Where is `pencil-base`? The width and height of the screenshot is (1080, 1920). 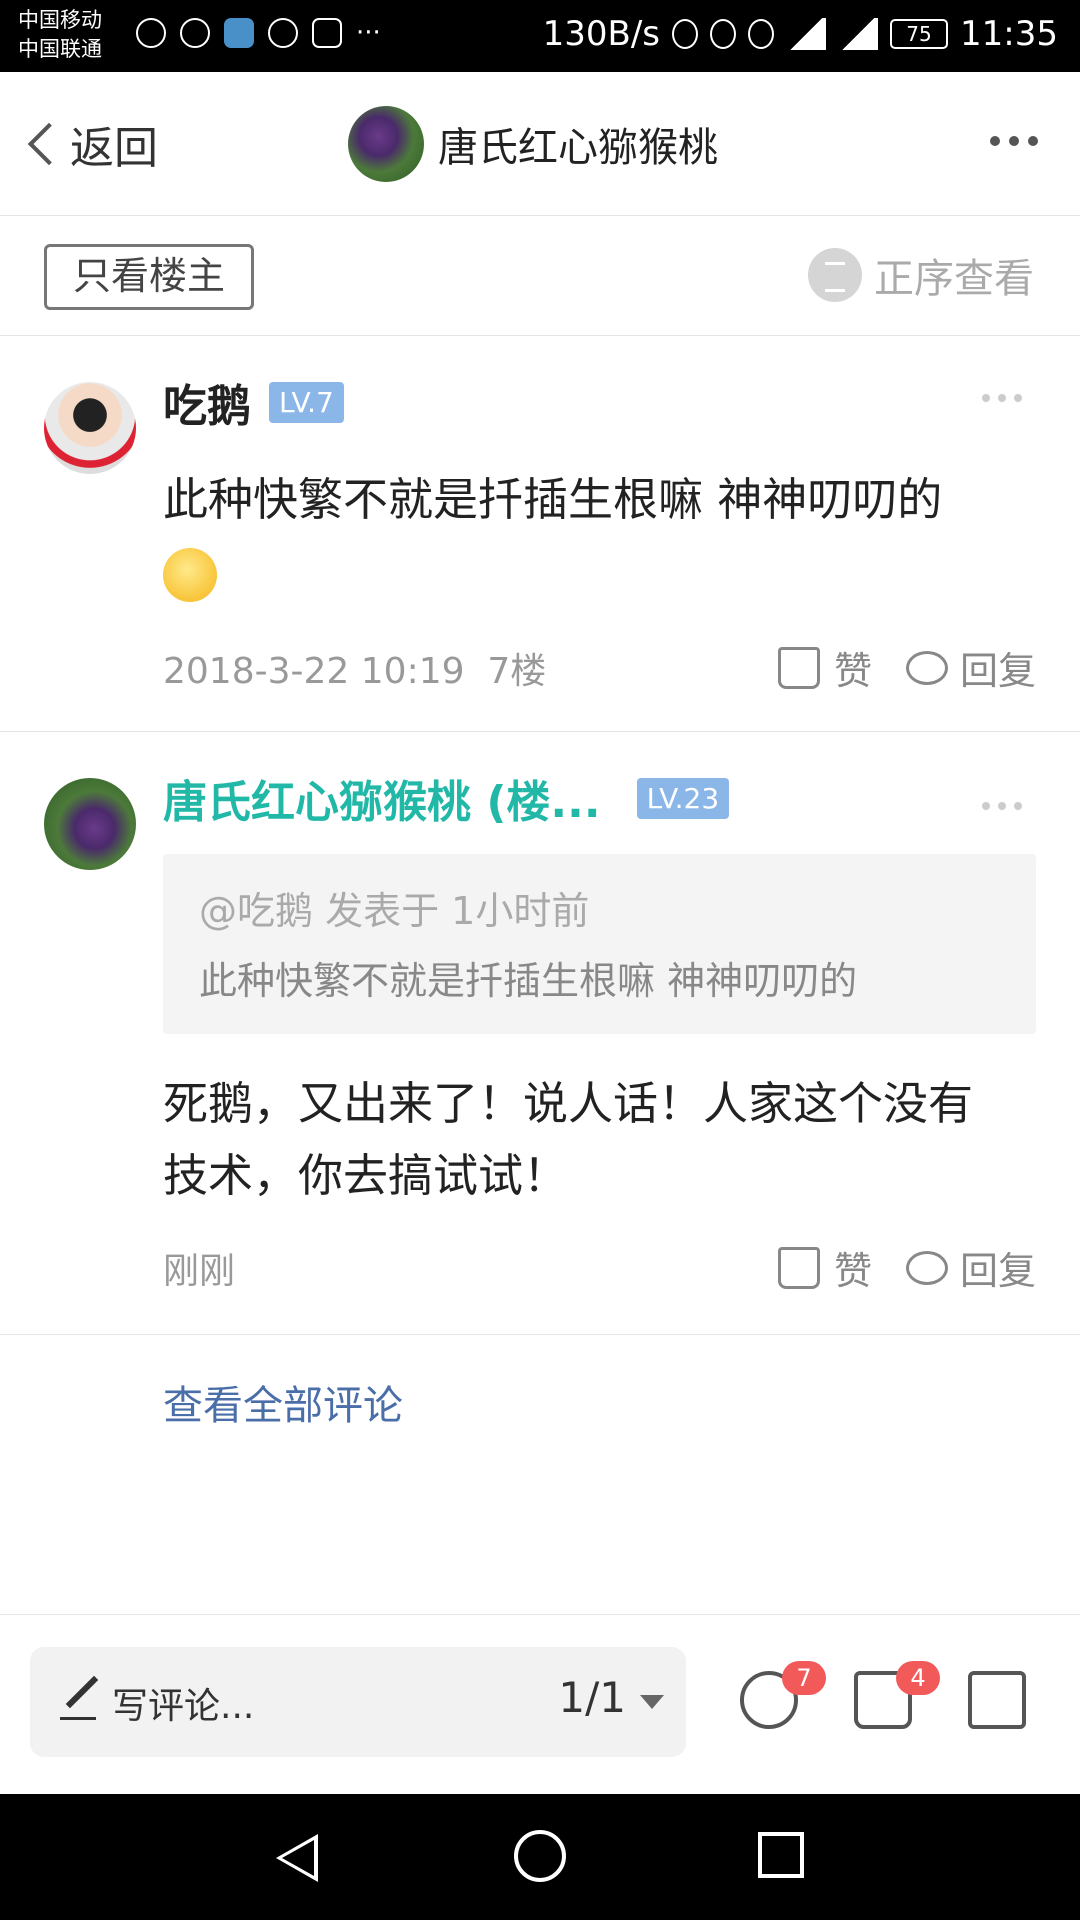 pencil-base is located at coordinates (78, 1718).